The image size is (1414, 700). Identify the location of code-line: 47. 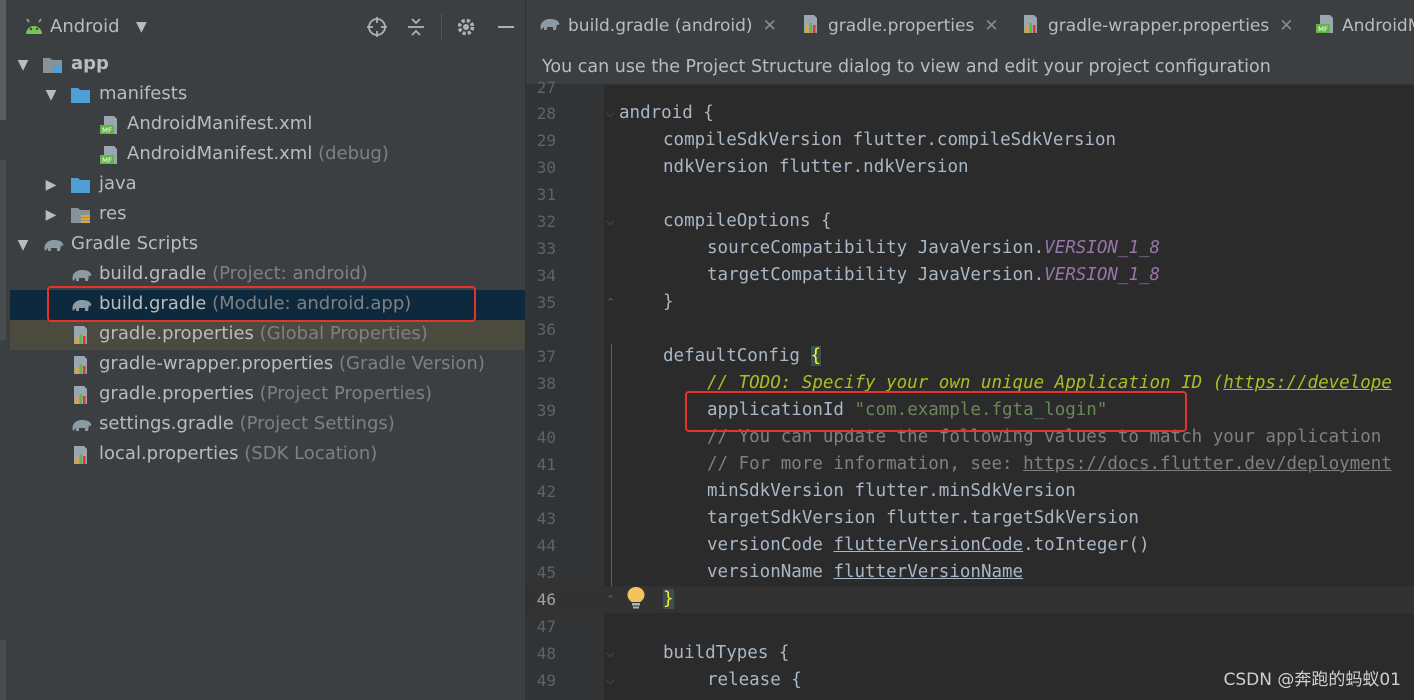
(970, 626).